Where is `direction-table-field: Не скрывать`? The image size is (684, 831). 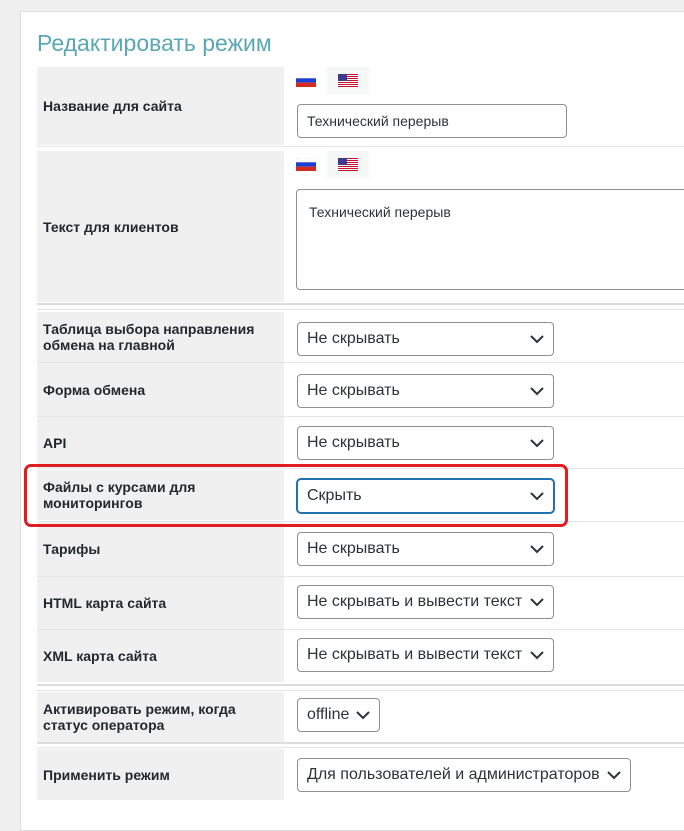
direction-table-field: Не скрывать is located at coordinates (484, 337).